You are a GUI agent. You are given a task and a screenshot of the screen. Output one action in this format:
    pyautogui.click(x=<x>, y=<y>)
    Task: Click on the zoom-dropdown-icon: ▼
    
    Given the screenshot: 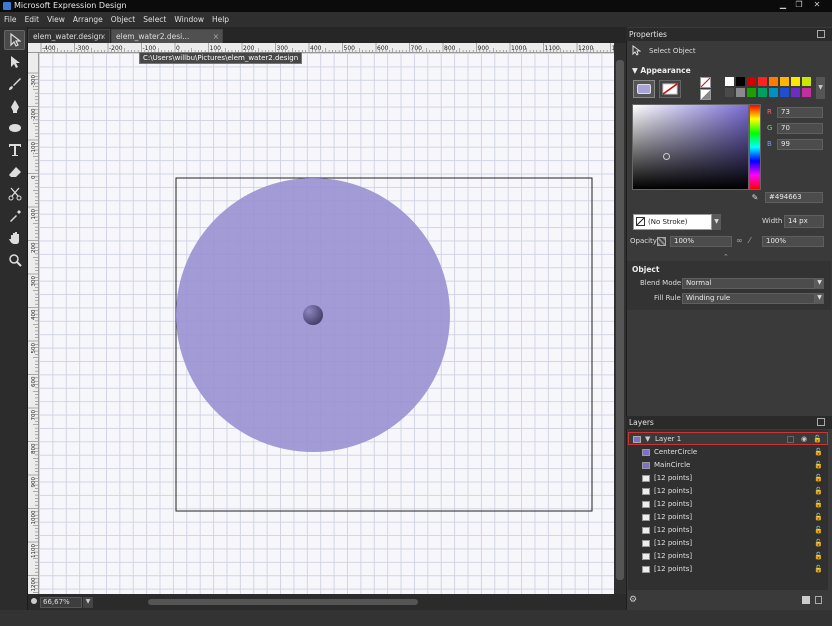 What is the action you would take?
    pyautogui.click(x=88, y=602)
    